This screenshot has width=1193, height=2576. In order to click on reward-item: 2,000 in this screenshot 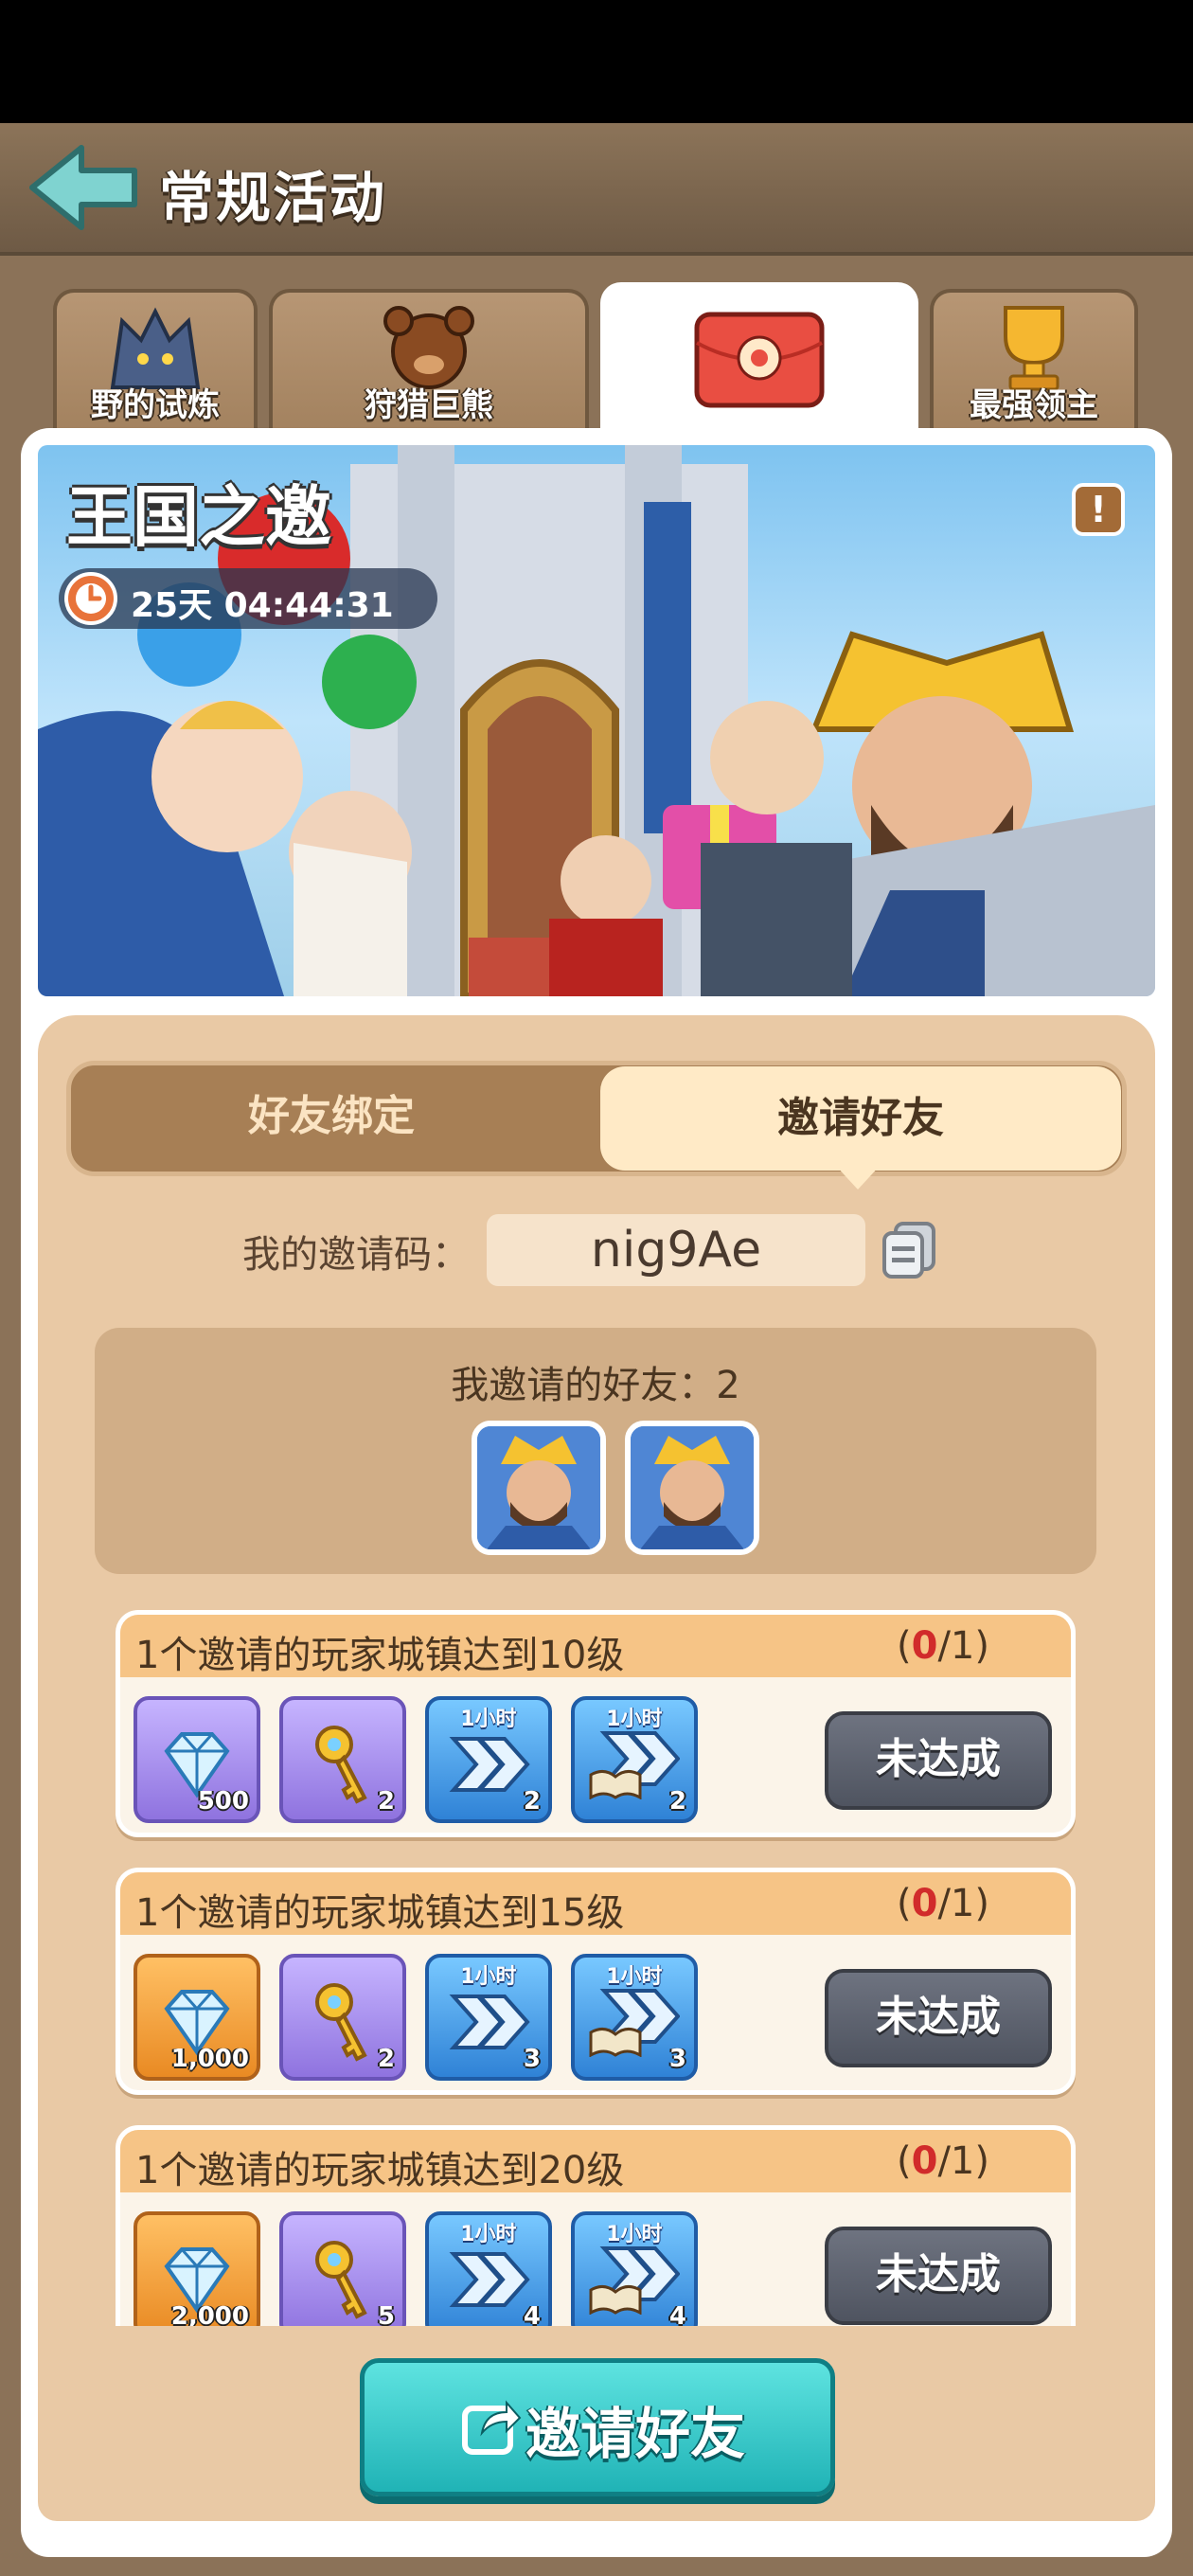, I will do `click(197, 2268)`.